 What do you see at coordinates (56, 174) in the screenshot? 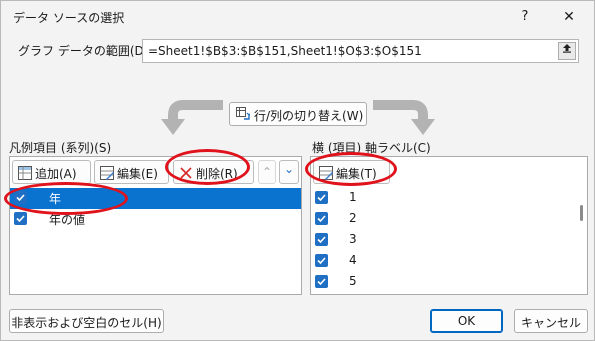
I see `add-series-label: 追加(A)` at bounding box center [56, 174].